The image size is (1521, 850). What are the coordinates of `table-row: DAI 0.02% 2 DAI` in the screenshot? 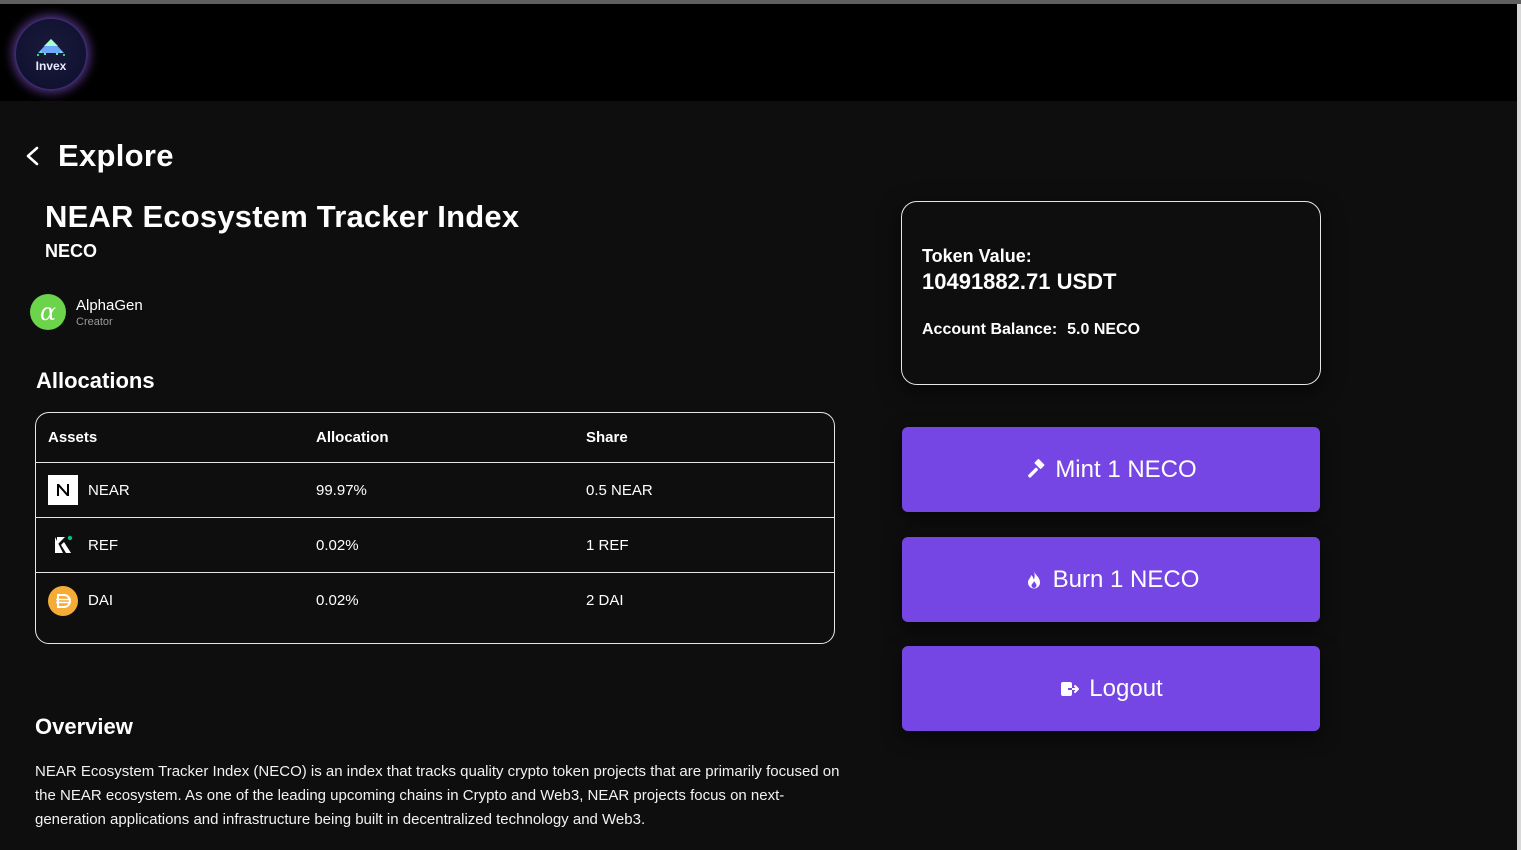 It's located at (435, 600).